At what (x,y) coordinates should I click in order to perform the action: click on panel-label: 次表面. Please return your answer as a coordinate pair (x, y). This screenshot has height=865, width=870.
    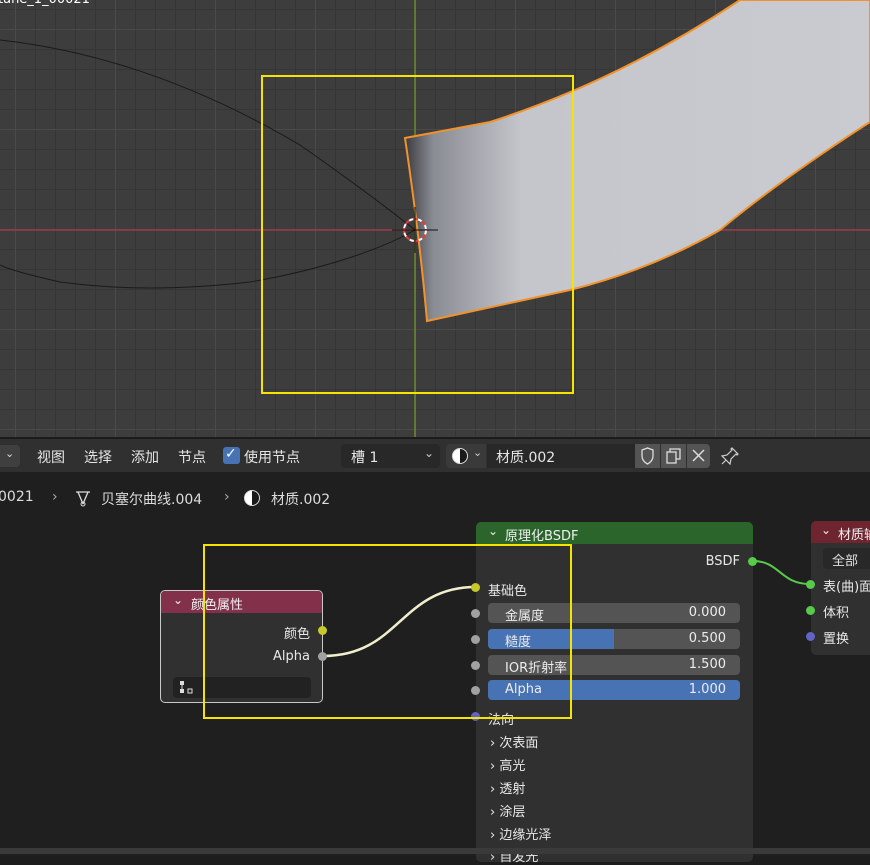
    Looking at the image, I should click on (519, 743).